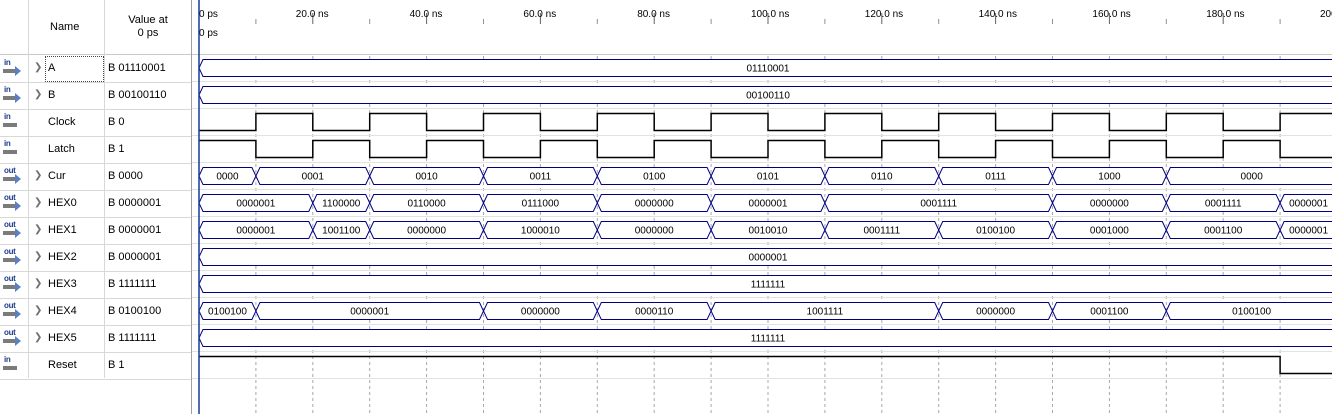 This screenshot has height=414, width=1332. What do you see at coordinates (768, 231) in the screenshot?
I see `bus-value-label: 0010010` at bounding box center [768, 231].